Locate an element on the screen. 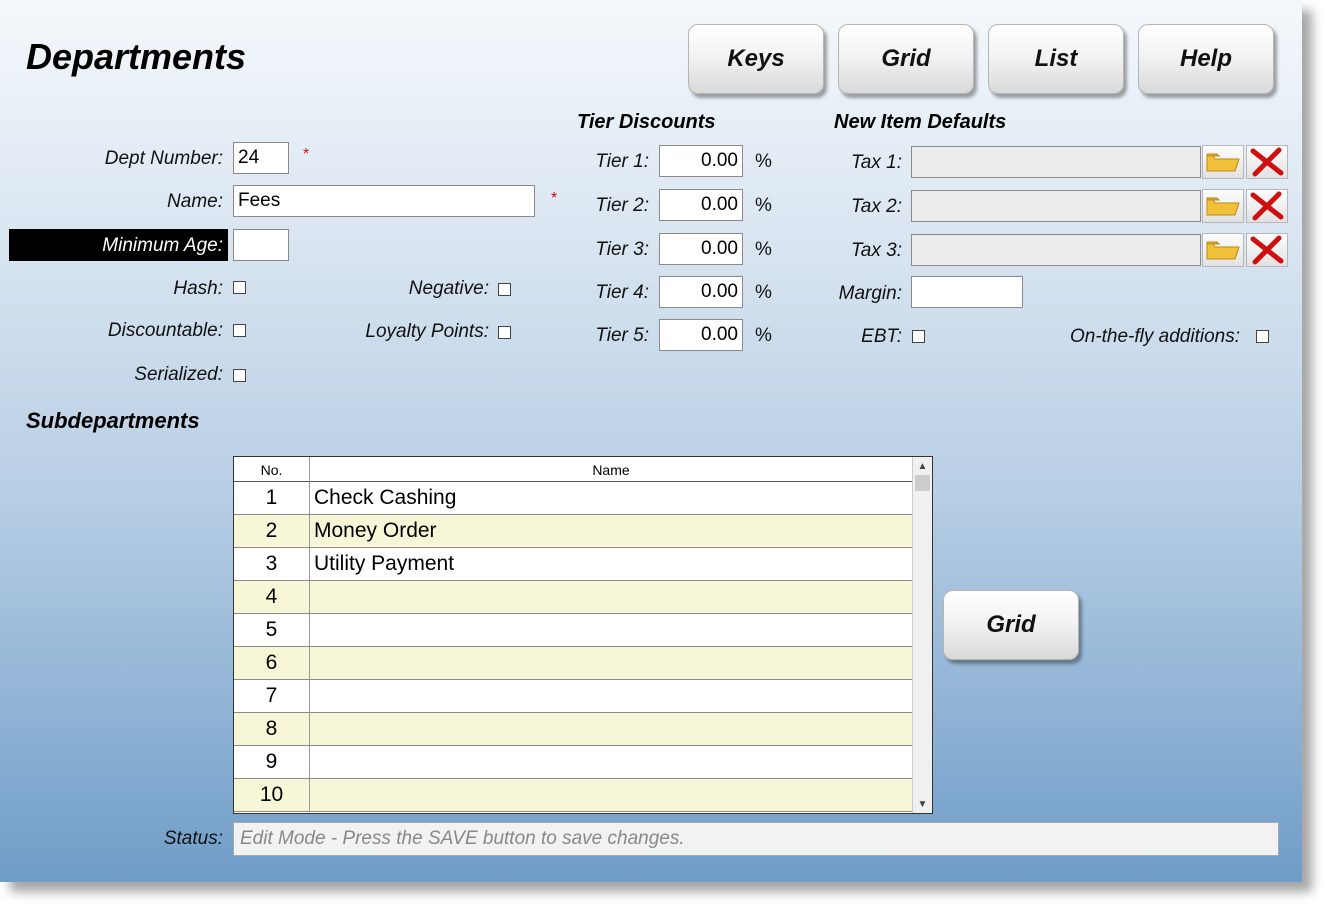  row-number: 9 is located at coordinates (272, 762).